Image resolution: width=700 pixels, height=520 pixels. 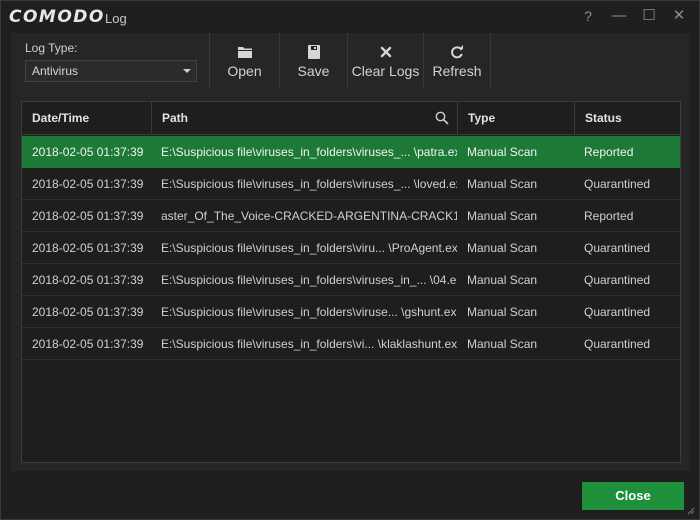 I want to click on log-type-label: Log Type:, so click(x=51, y=48).